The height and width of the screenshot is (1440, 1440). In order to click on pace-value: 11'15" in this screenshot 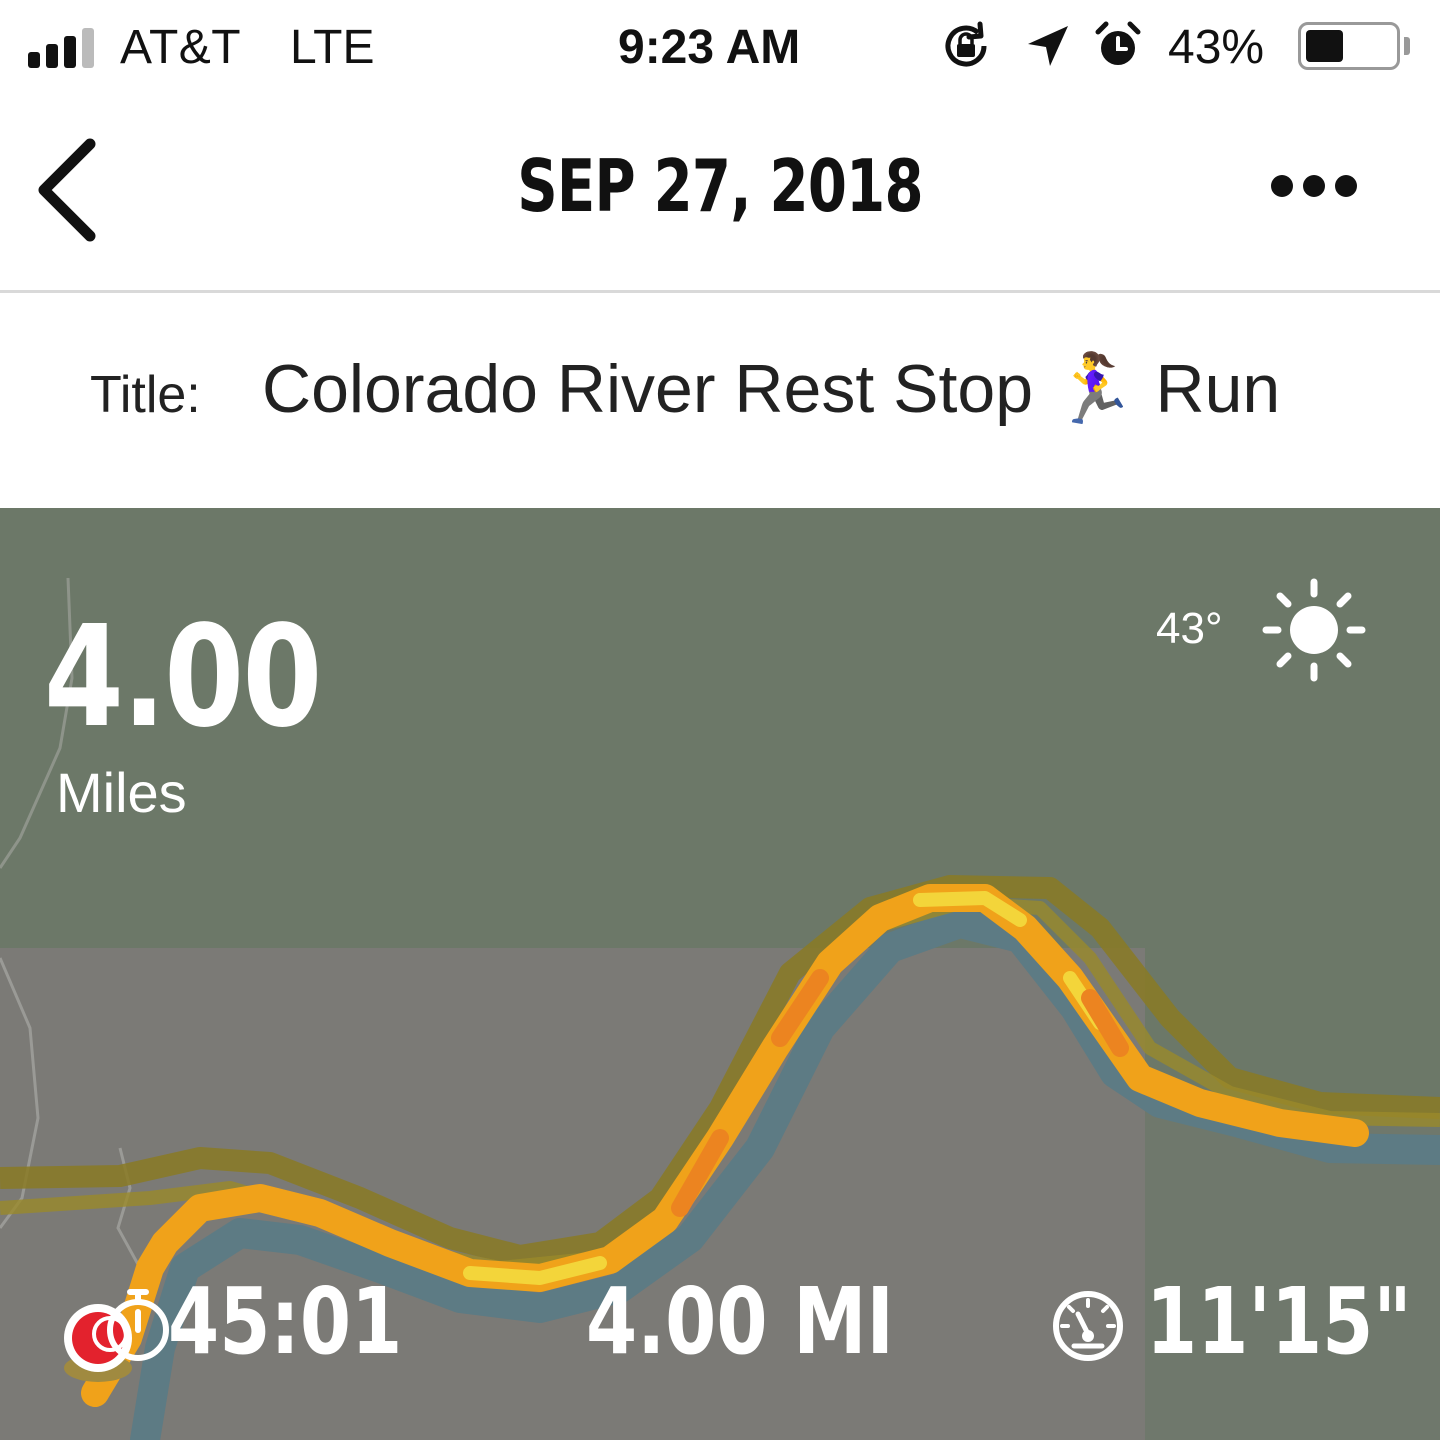, I will do `click(1279, 1321)`.